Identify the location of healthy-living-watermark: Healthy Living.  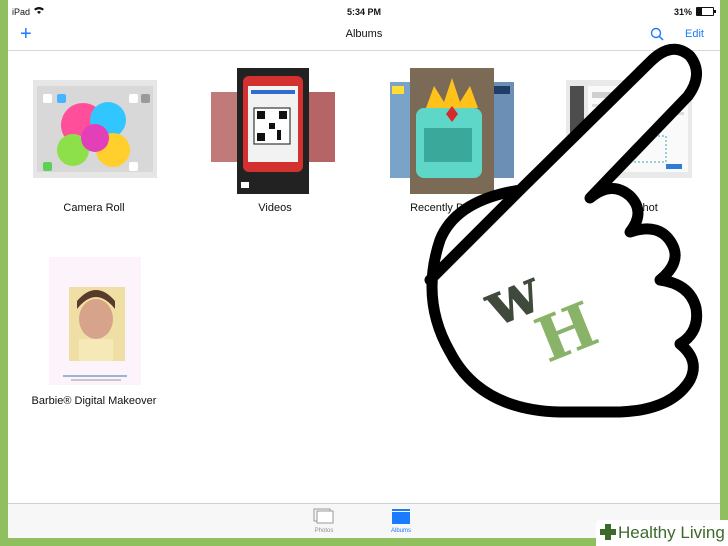
(662, 533).